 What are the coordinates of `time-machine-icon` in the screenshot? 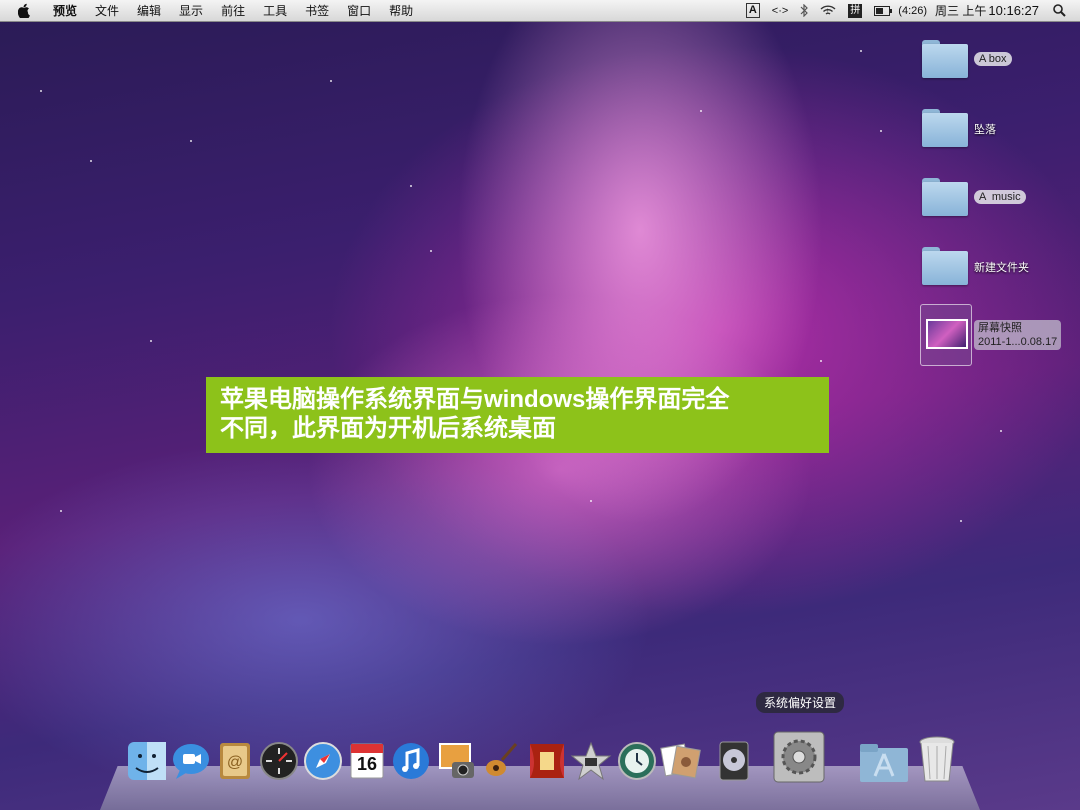 It's located at (638, 762).